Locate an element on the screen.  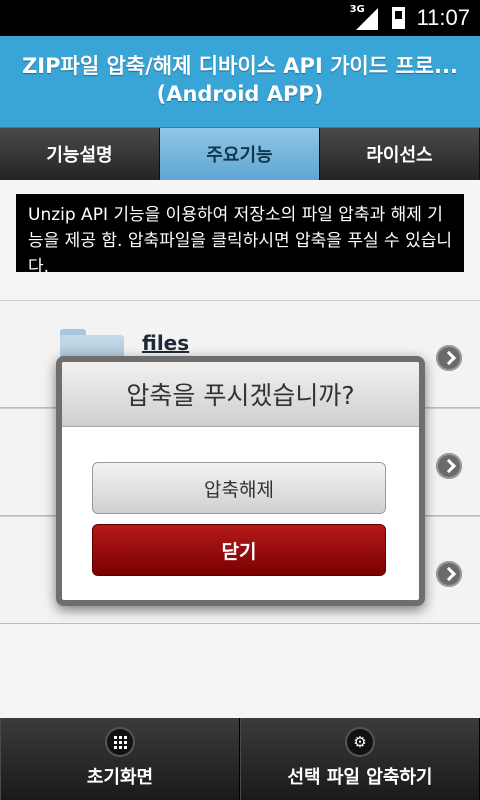
signal-icon: 3G is located at coordinates (364, 17).